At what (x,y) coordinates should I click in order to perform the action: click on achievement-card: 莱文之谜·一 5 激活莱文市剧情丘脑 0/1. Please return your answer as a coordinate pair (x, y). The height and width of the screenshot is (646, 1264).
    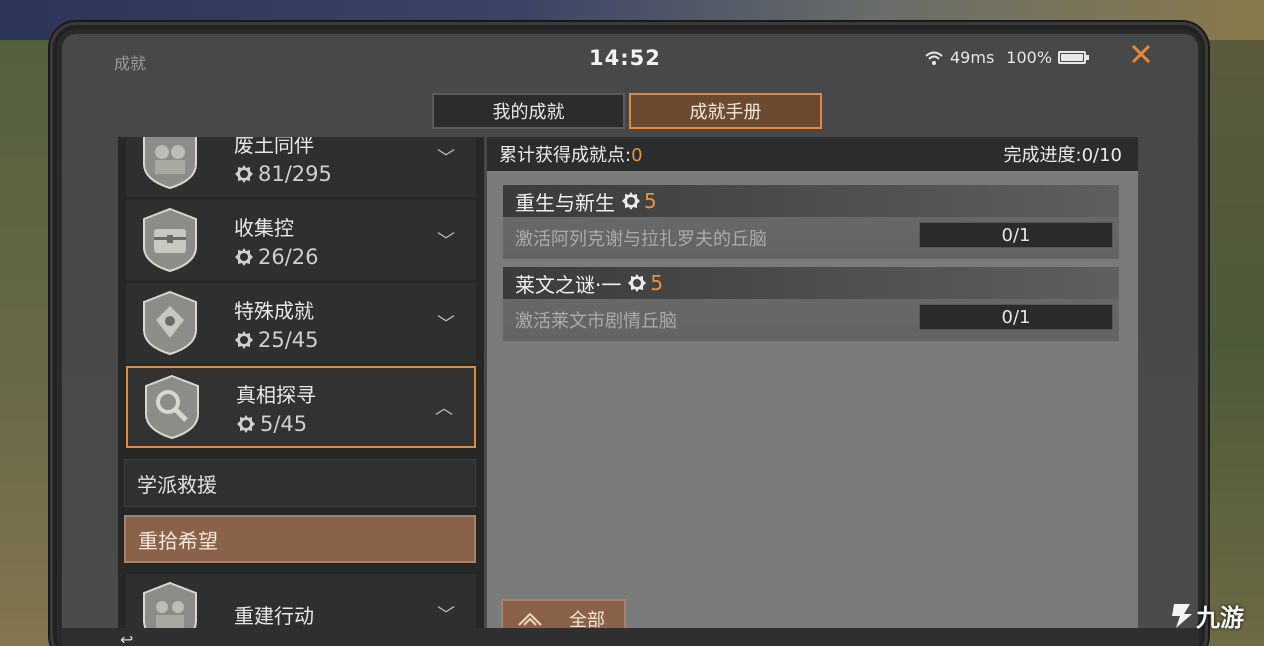
    Looking at the image, I should click on (811, 304).